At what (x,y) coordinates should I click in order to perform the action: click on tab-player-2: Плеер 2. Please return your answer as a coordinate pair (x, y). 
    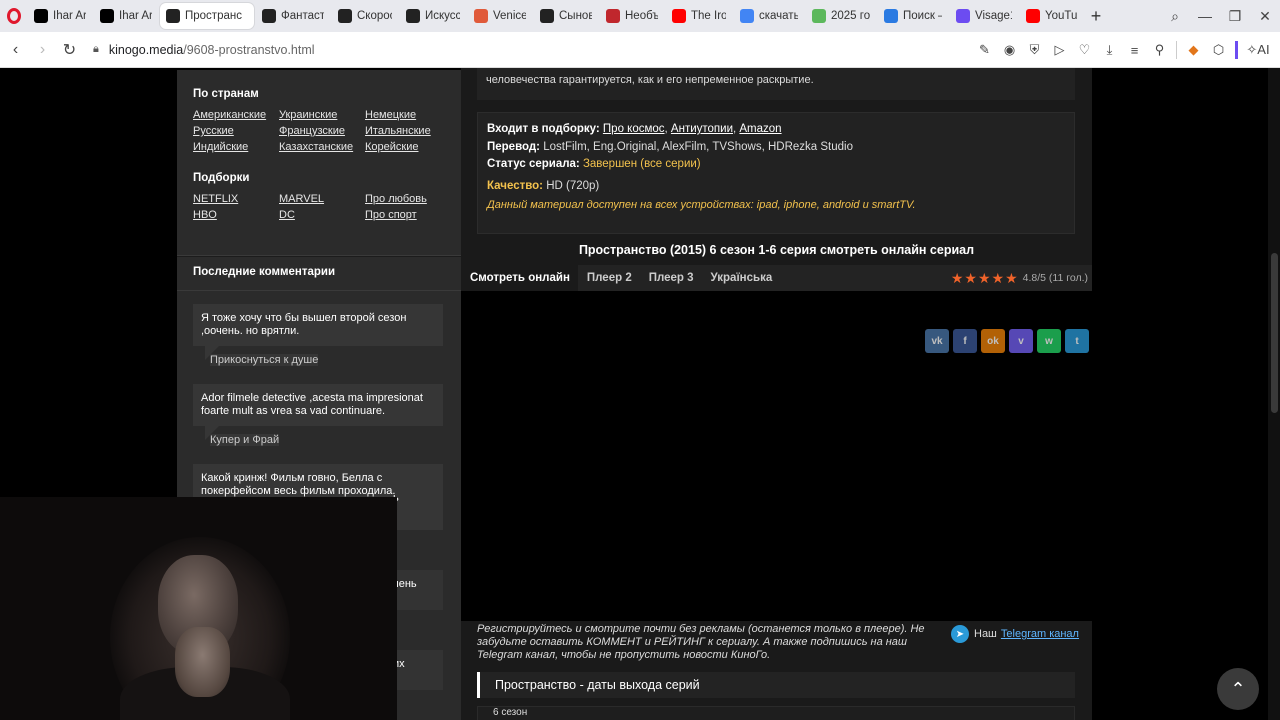
    Looking at the image, I should click on (609, 278).